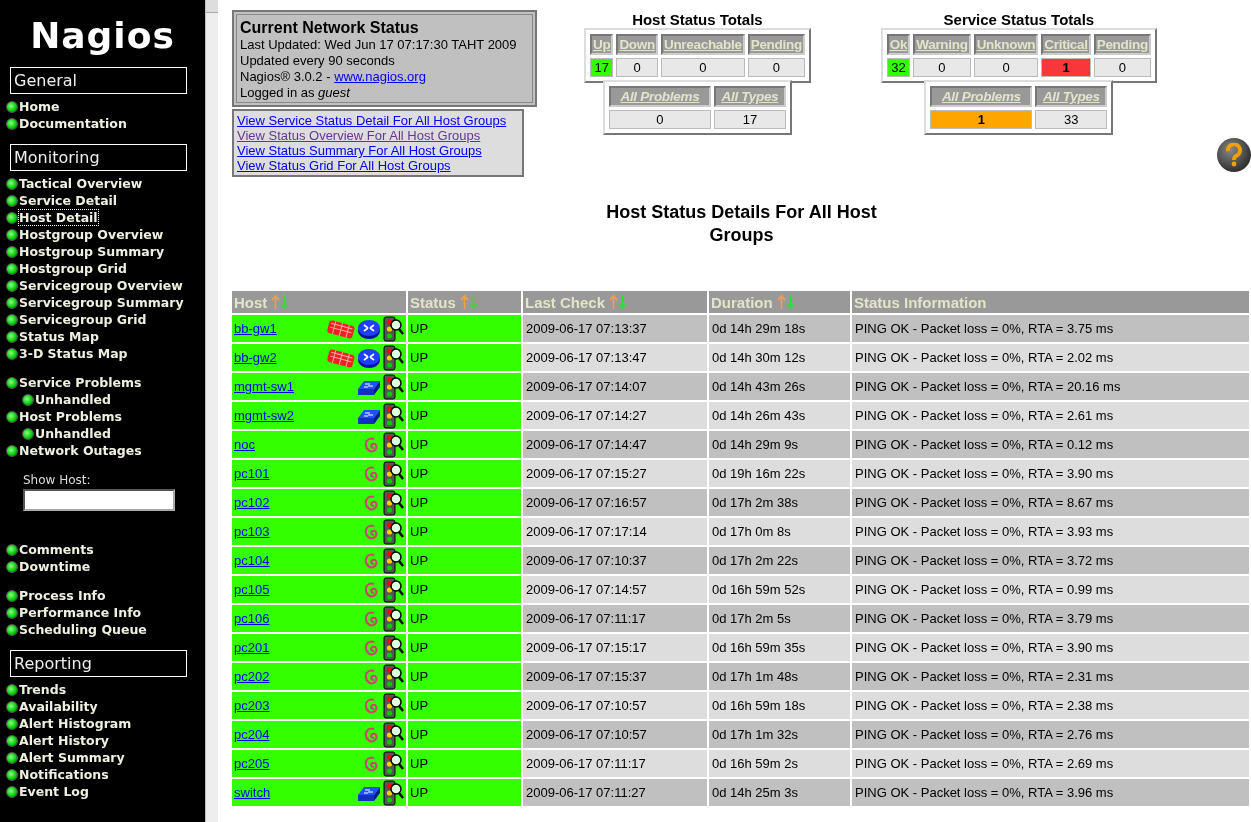 The height and width of the screenshot is (822, 1251). I want to click on view-link: View Status Summary For All Host Groups, so click(378, 150).